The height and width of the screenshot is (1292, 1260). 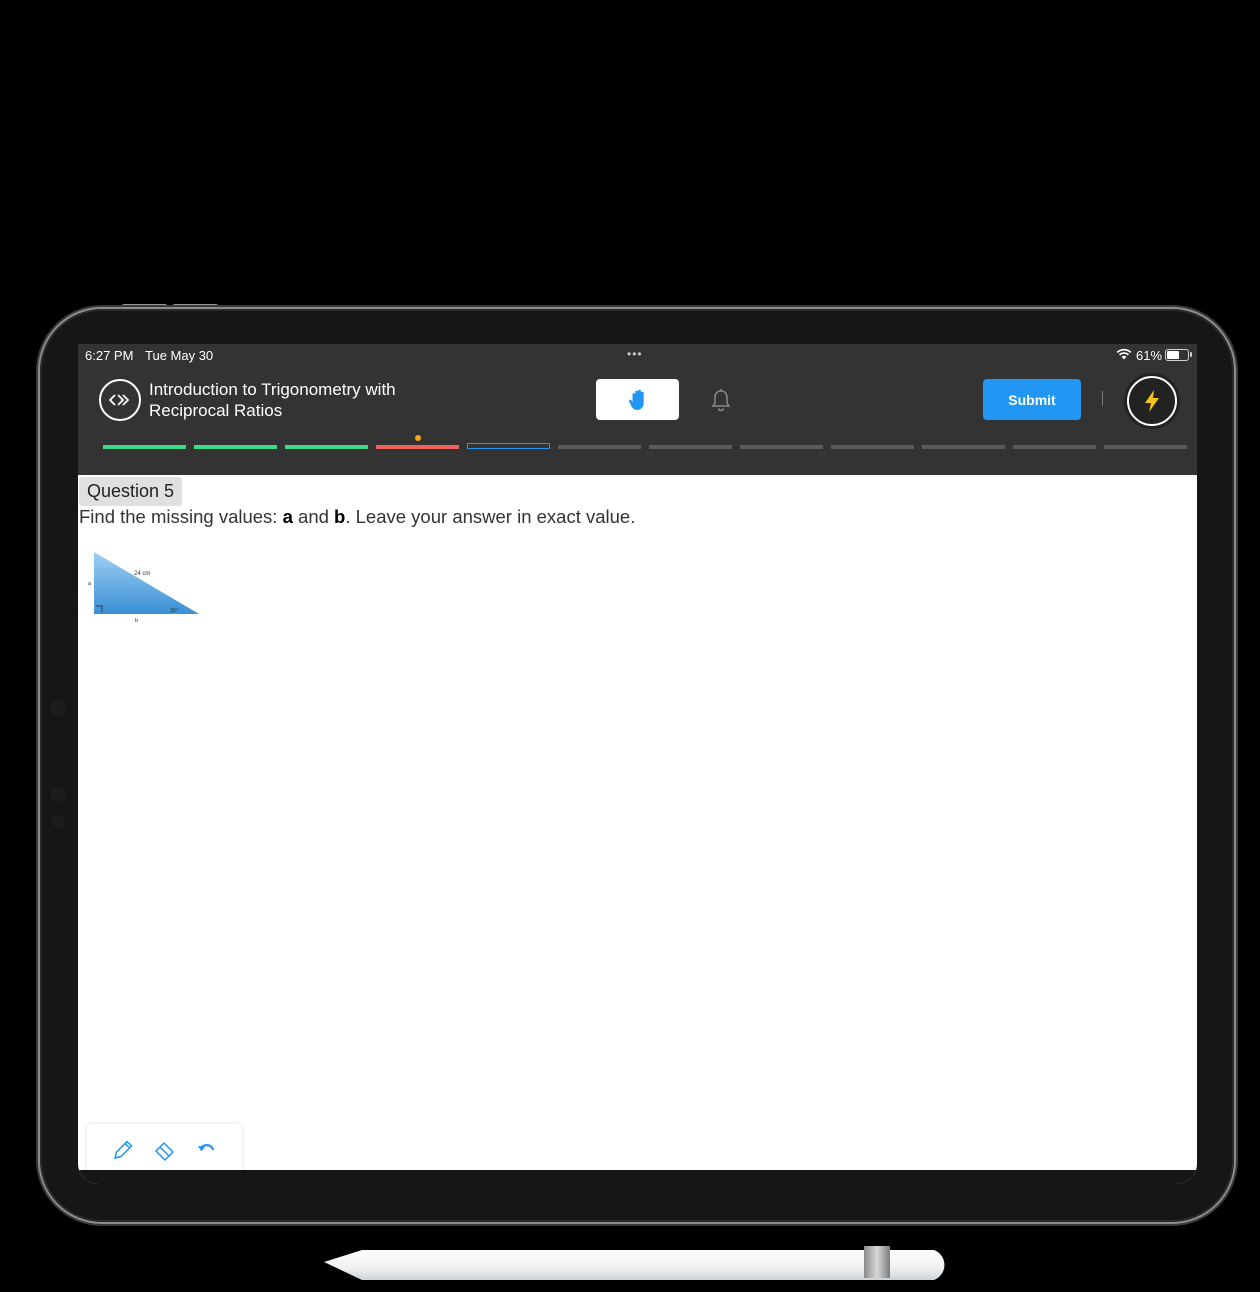 What do you see at coordinates (490, 516) in the screenshot?
I see `prompt-text: . Leave your answer in exact value.` at bounding box center [490, 516].